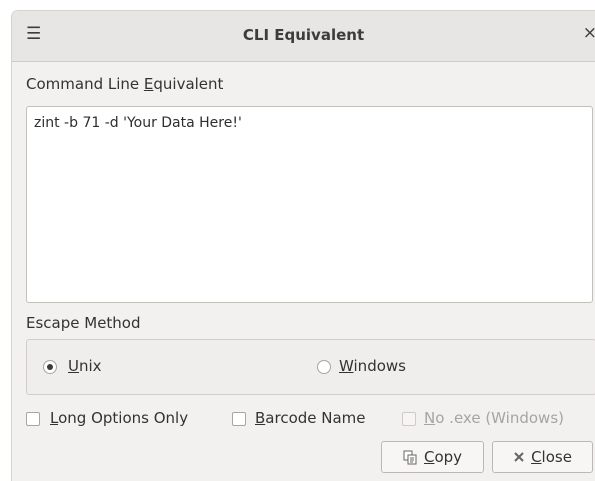 The width and height of the screenshot is (595, 481). I want to click on window-close-icon: ×, so click(589, 33).